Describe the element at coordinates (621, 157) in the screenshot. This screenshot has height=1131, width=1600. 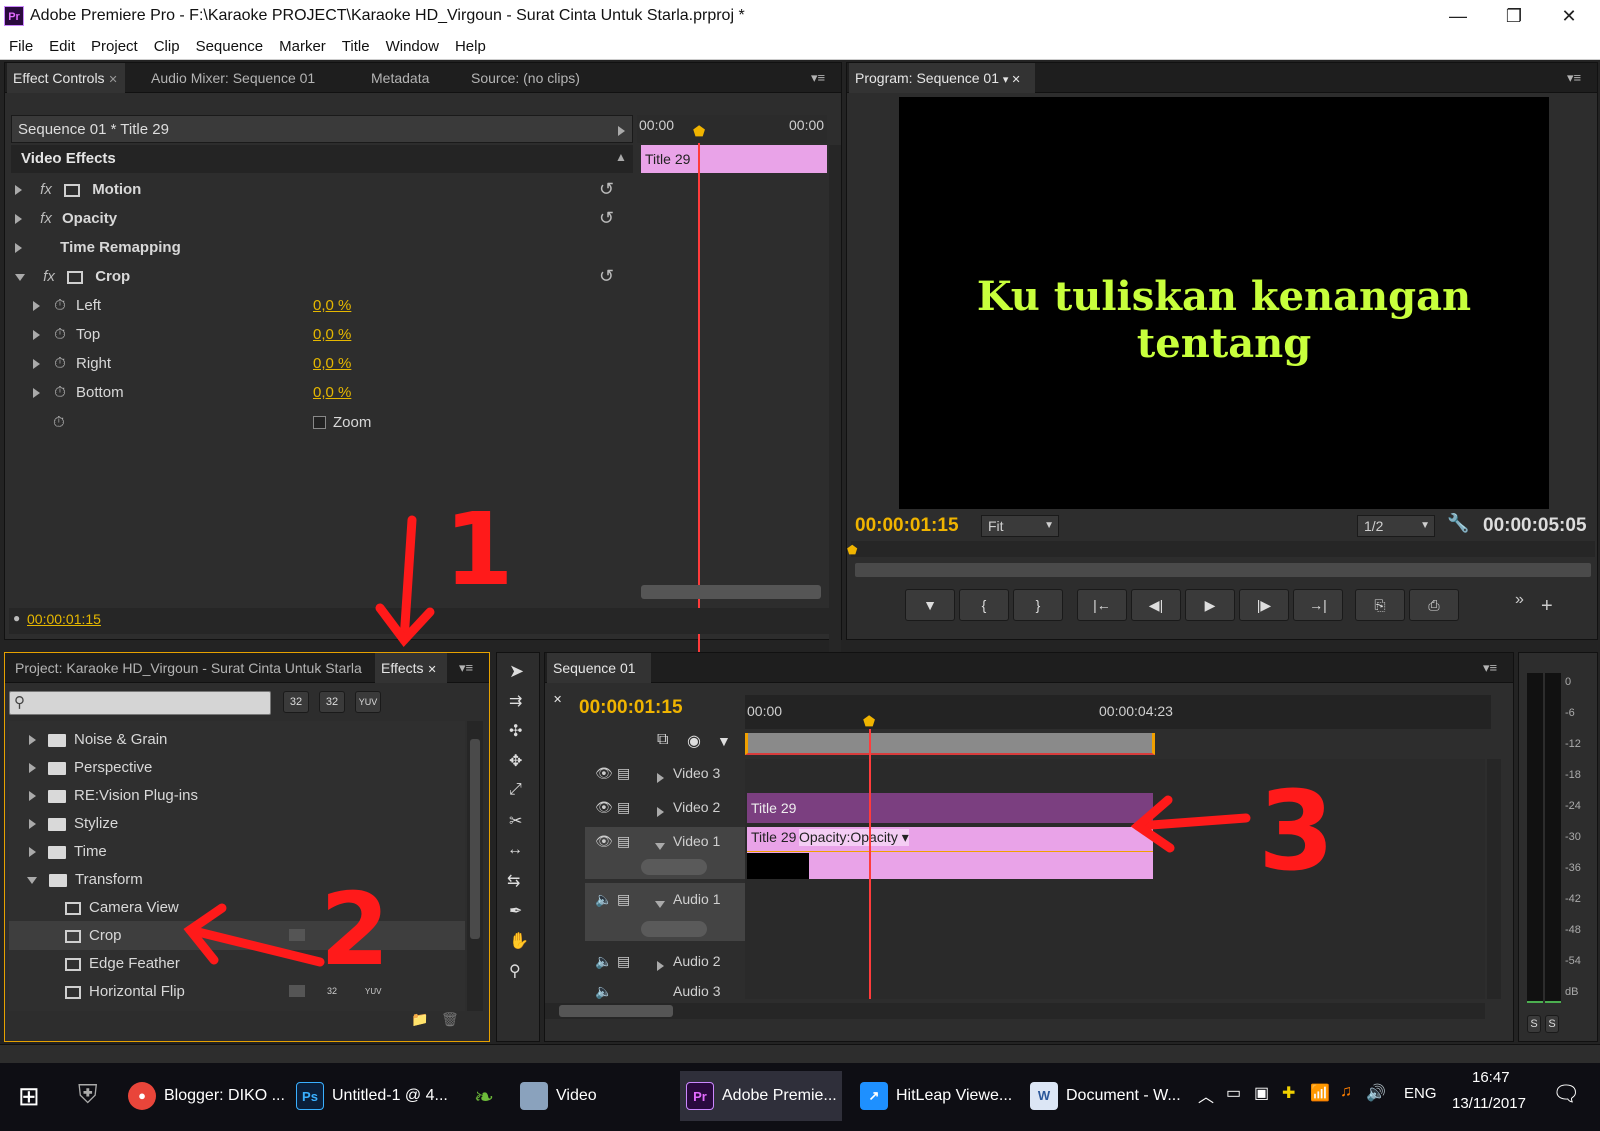
I see `collapse-up-icon: ▲` at that location.